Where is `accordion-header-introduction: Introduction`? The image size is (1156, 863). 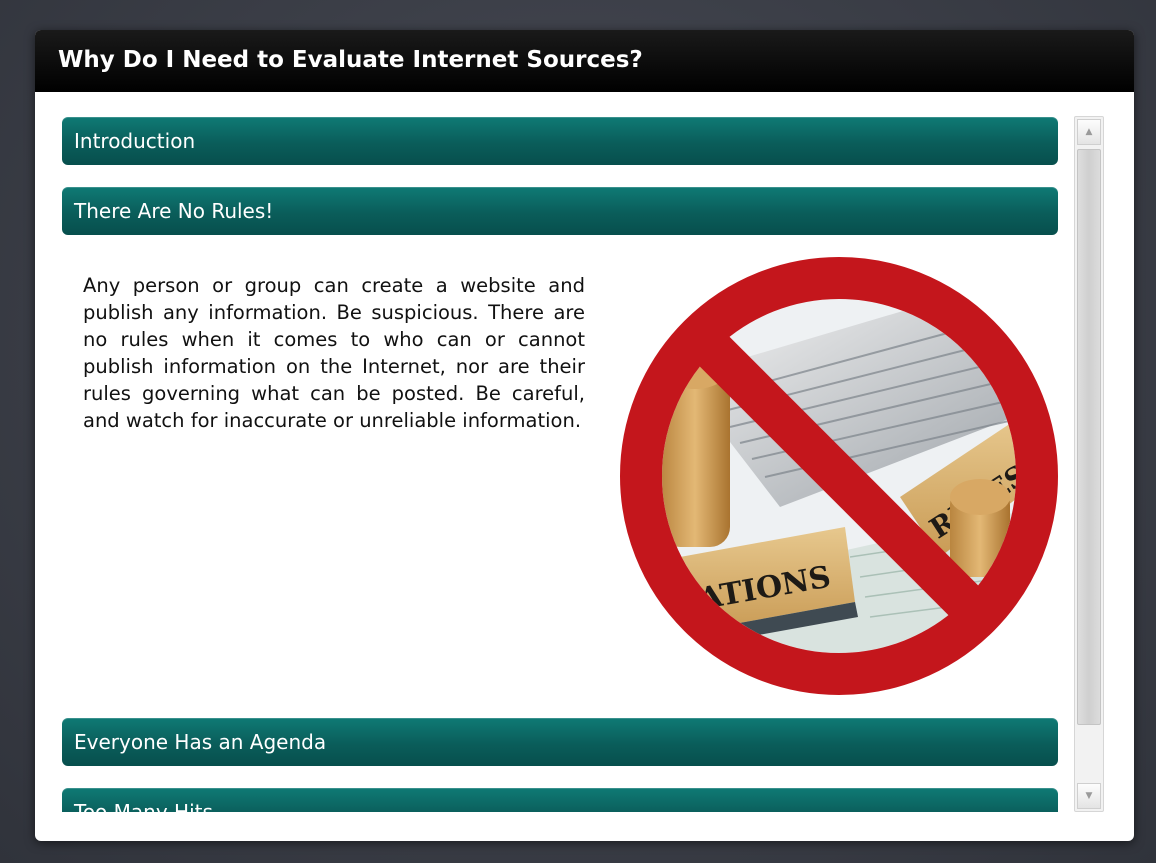
accordion-header-introduction: Introduction is located at coordinates (560, 141).